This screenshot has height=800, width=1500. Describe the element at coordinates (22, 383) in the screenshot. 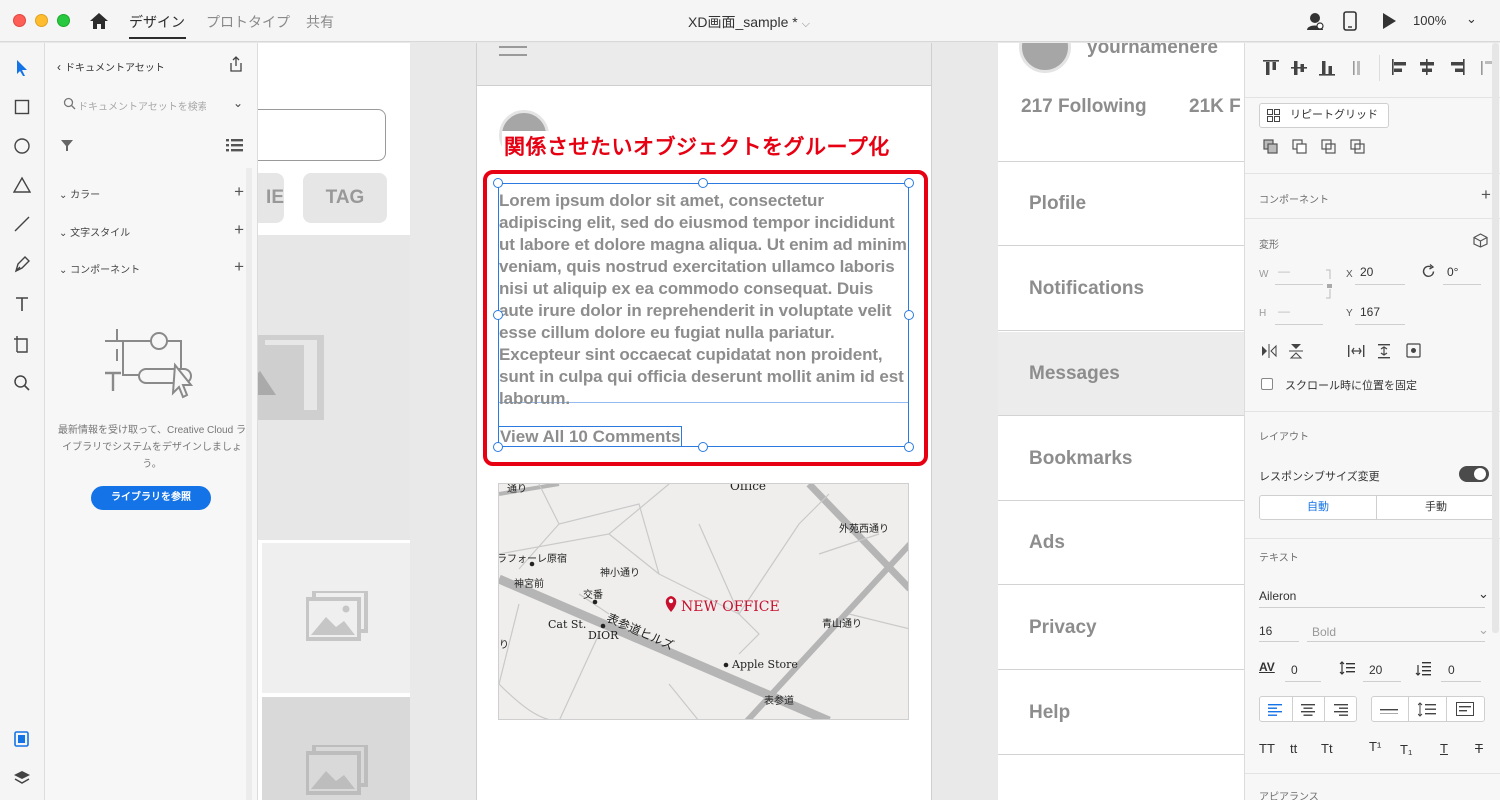

I see `zoom-tool` at that location.